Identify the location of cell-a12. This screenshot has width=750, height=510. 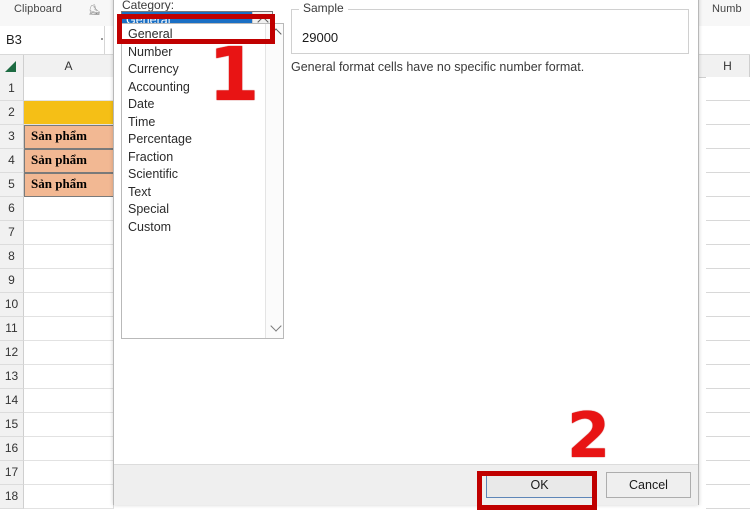
(69, 353).